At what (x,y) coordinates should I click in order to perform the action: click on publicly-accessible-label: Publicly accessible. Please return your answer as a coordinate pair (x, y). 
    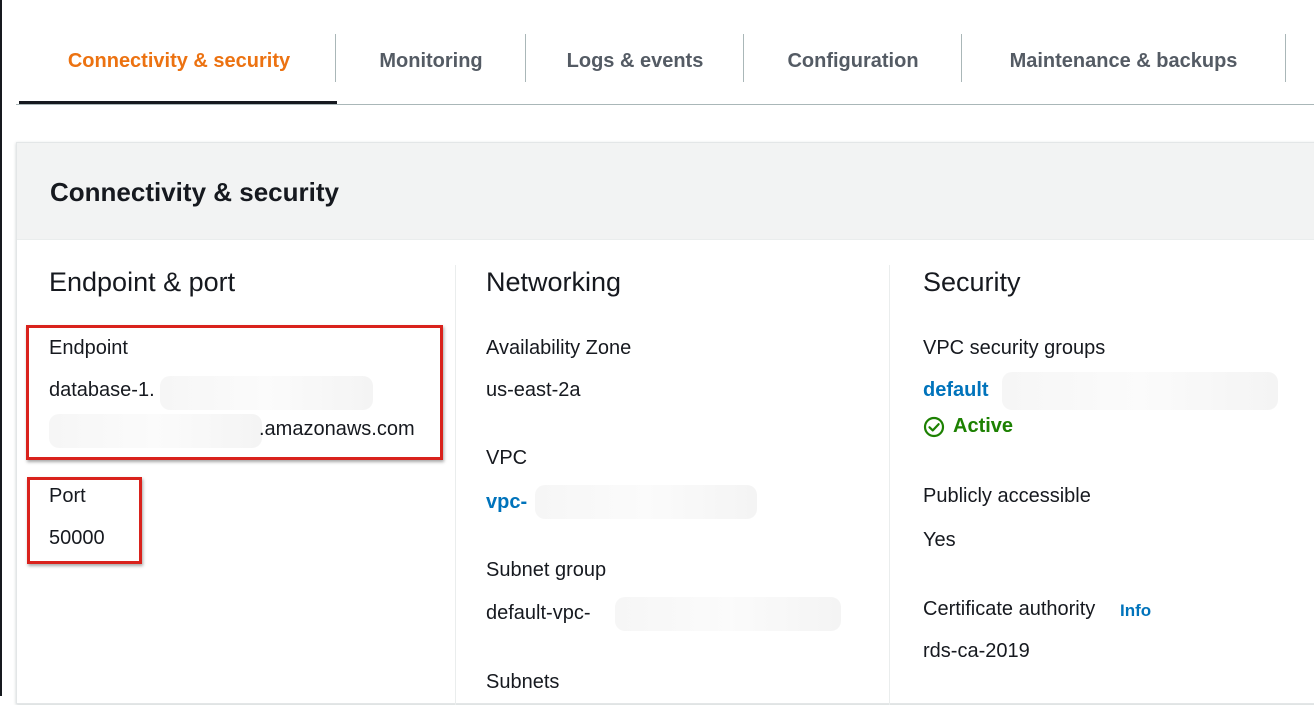
    Looking at the image, I should click on (1007, 496).